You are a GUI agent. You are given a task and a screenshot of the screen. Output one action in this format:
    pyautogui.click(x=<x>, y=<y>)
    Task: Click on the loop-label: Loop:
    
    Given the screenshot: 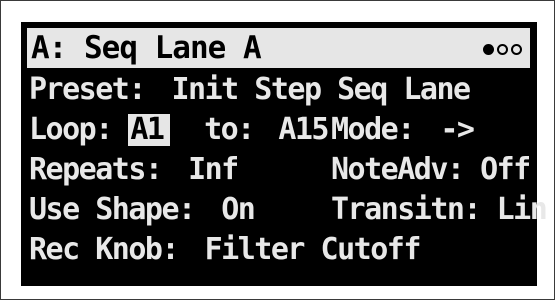 What is the action you would take?
    pyautogui.click(x=71, y=129)
    